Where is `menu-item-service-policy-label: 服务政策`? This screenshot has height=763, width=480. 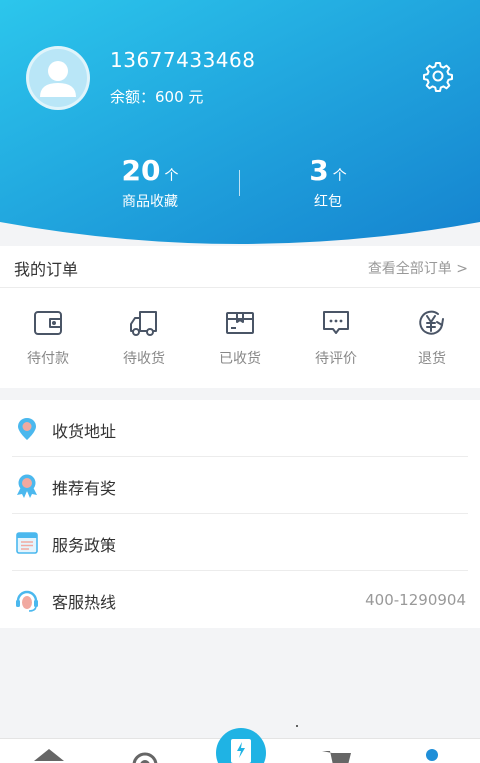 menu-item-service-policy-label: 服务政策 is located at coordinates (84, 545).